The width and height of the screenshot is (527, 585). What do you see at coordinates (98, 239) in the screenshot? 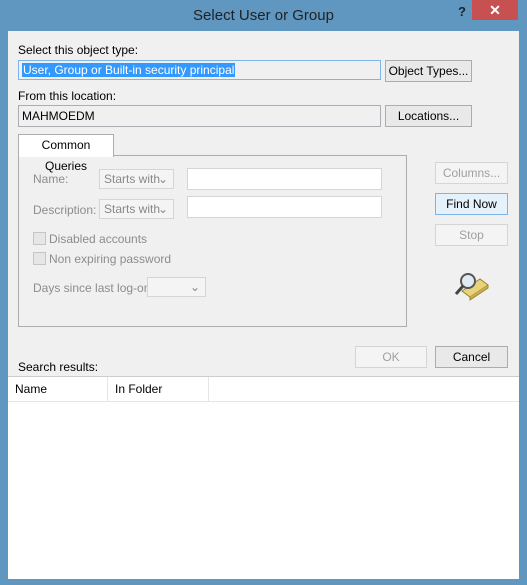
I see `disabled-accounts-label: Disabled accounts` at bounding box center [98, 239].